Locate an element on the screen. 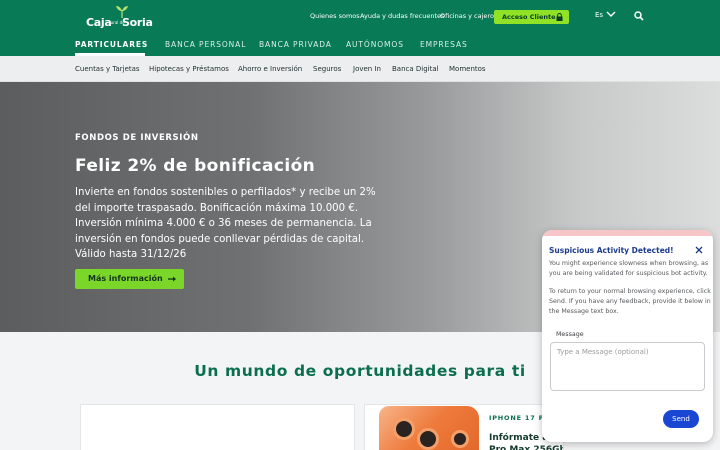  message-label: Message is located at coordinates (570, 334).